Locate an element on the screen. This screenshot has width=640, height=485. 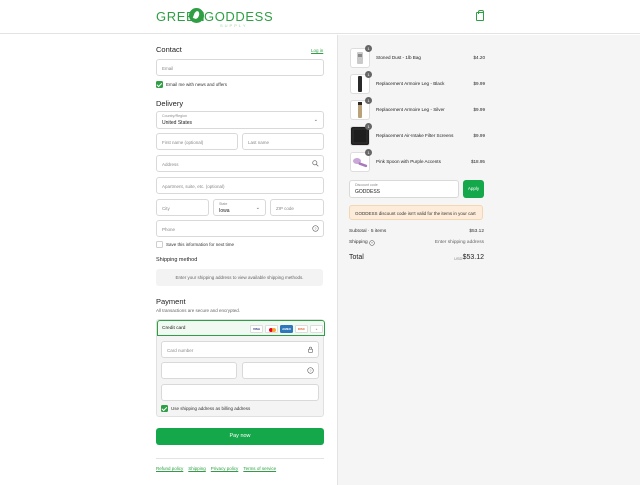
header: GREEN GODDESS SUPPLY is located at coordinates (320, 17).